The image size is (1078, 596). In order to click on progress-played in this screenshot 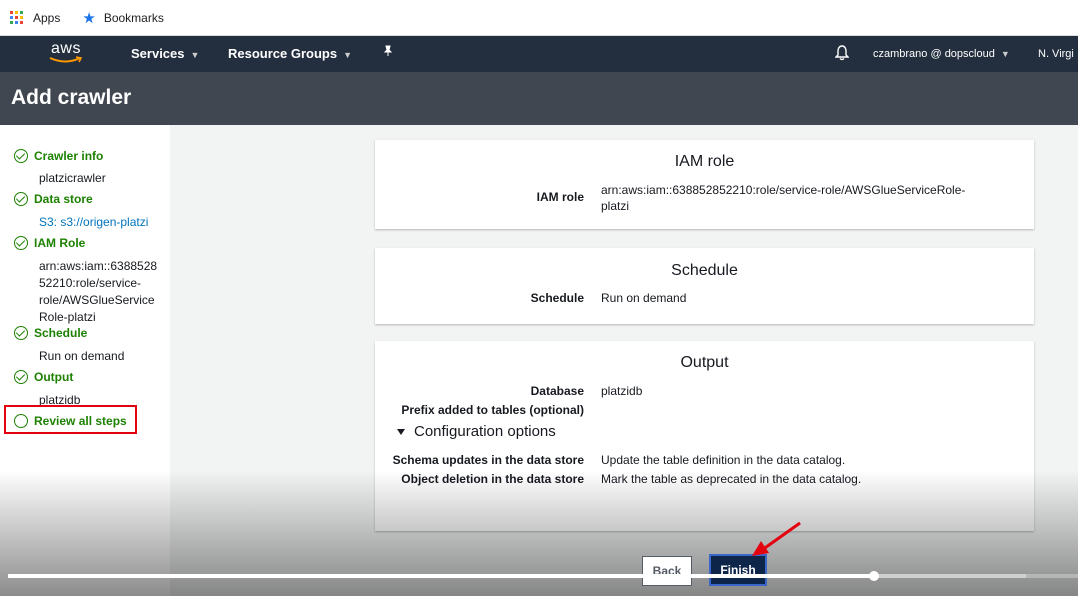, I will do `click(441, 576)`.